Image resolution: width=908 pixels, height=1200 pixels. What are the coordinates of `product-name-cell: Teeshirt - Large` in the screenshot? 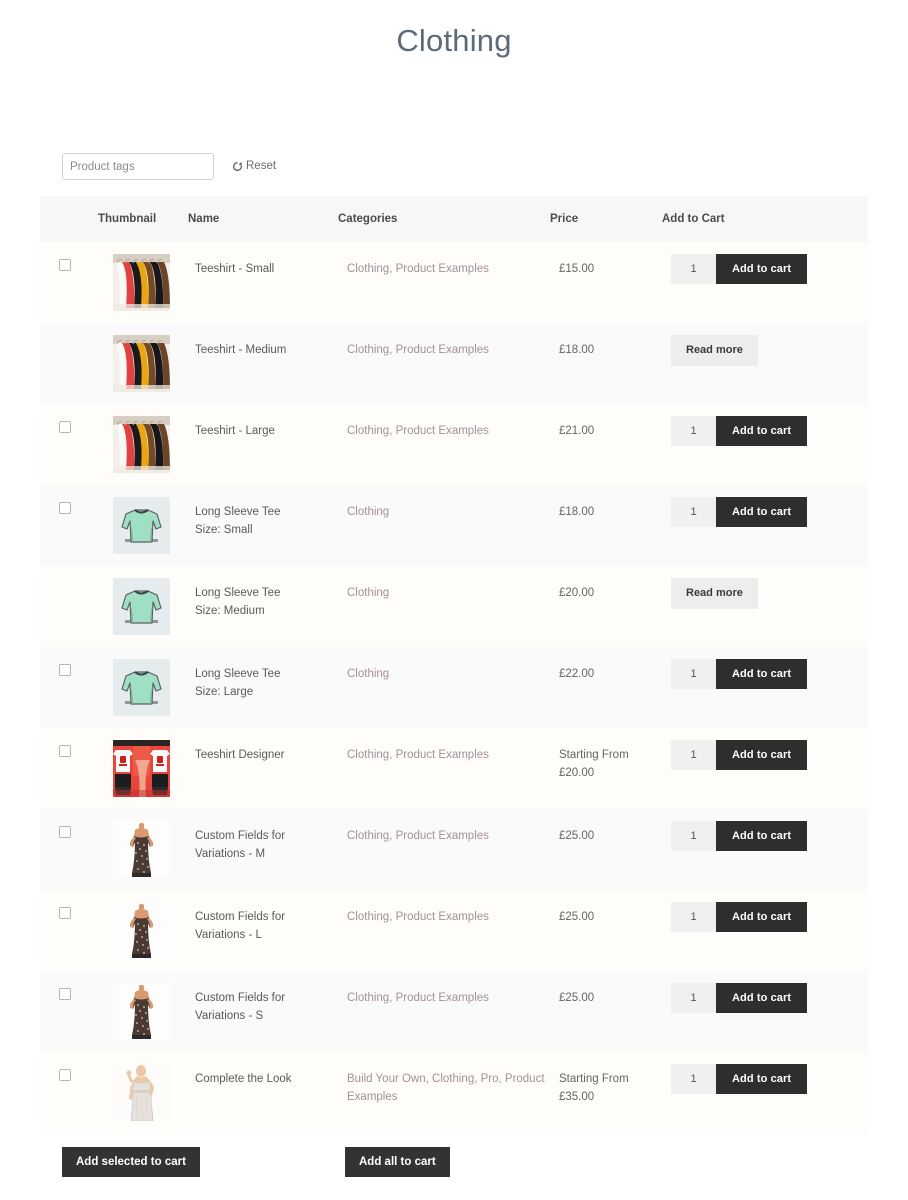 It's located at (263, 444).